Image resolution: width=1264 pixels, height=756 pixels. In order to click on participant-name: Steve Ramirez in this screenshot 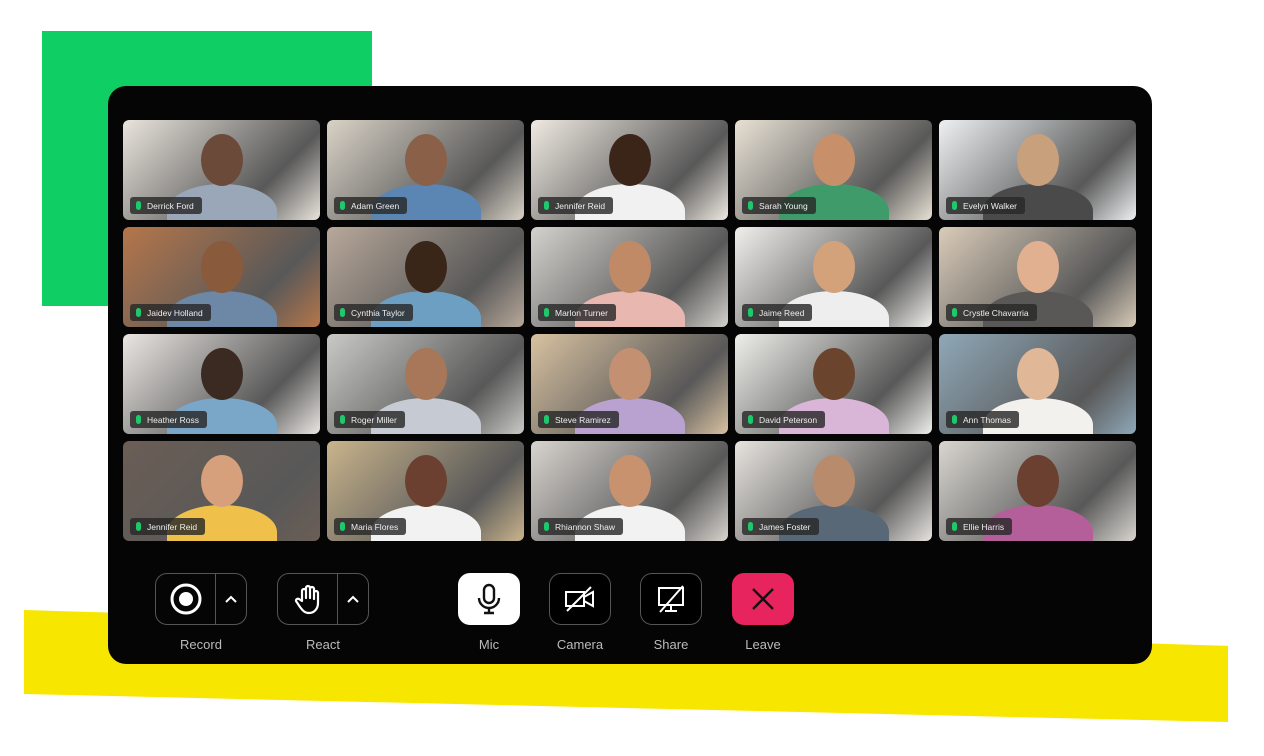, I will do `click(583, 419)`.